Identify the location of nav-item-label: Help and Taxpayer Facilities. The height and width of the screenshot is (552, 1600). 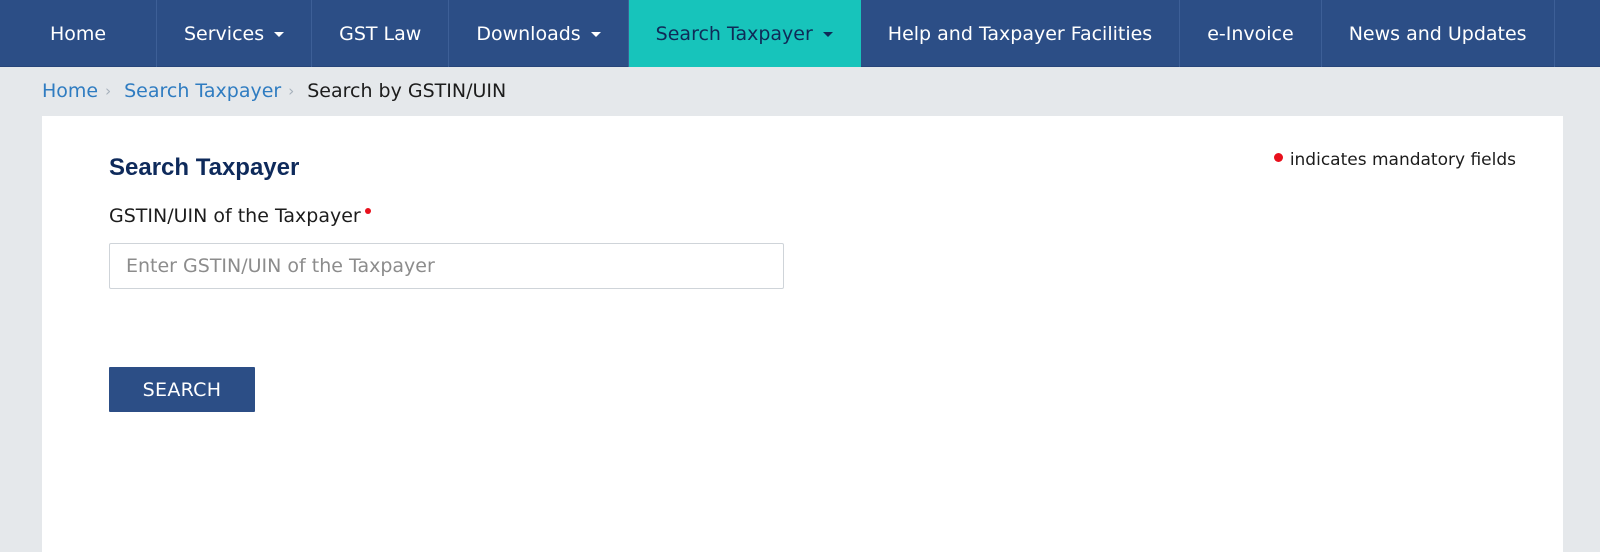
(1020, 33).